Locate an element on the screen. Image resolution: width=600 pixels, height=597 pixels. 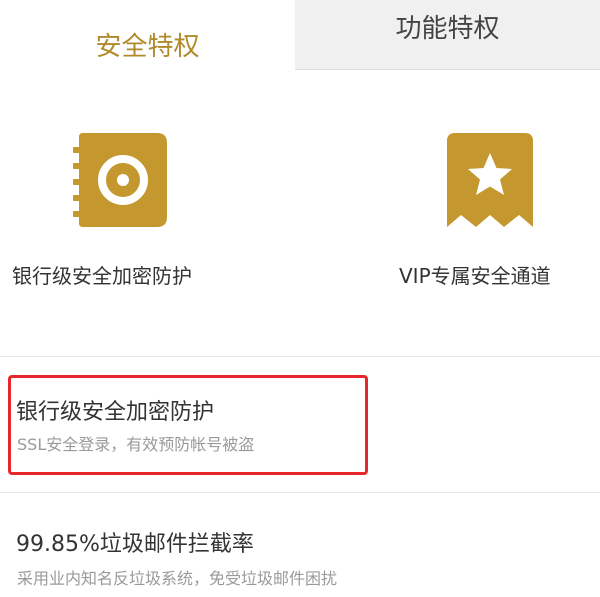
feature-label-encryption: 银行级安全加密防护 is located at coordinates (102, 276).